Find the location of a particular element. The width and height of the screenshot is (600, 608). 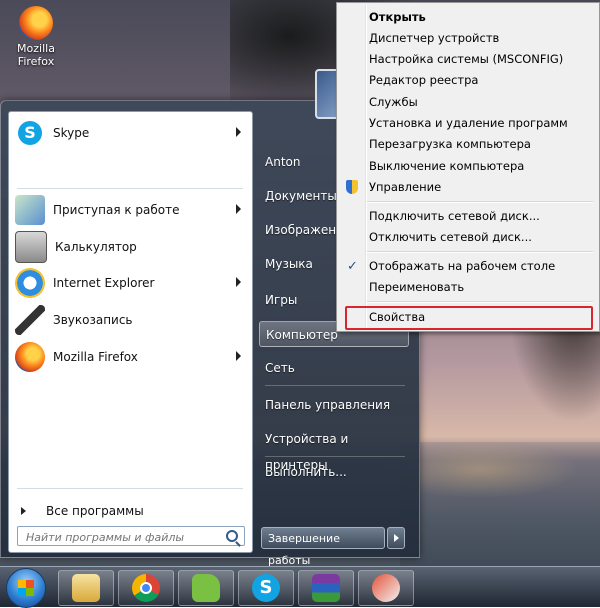

place-control-panel: Панель управления is located at coordinates (334, 405).